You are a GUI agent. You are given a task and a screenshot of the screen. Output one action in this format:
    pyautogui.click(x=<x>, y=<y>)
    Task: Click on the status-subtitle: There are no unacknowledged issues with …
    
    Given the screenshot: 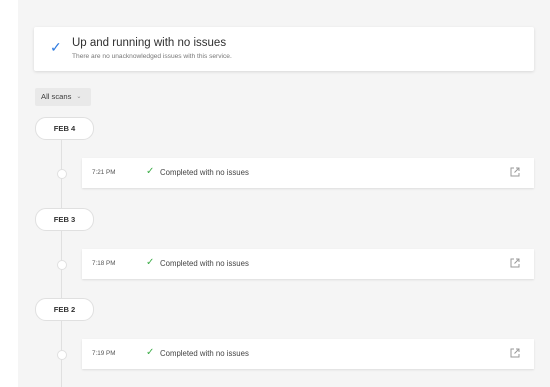 What is the action you would take?
    pyautogui.click(x=152, y=56)
    